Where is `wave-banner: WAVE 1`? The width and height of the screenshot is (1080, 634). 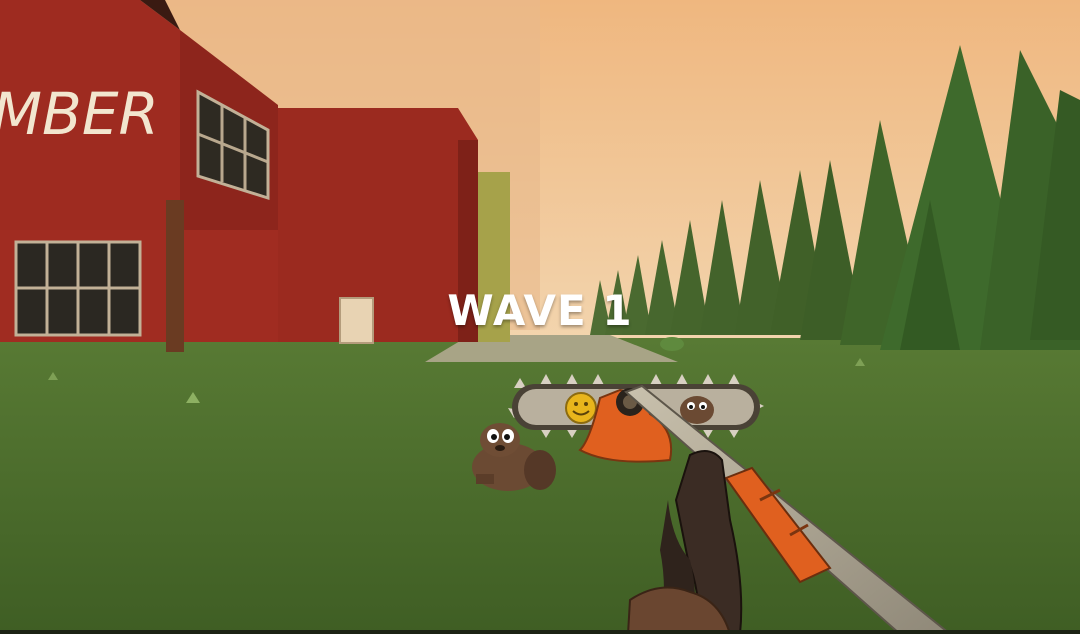 wave-banner: WAVE 1 is located at coordinates (540, 310).